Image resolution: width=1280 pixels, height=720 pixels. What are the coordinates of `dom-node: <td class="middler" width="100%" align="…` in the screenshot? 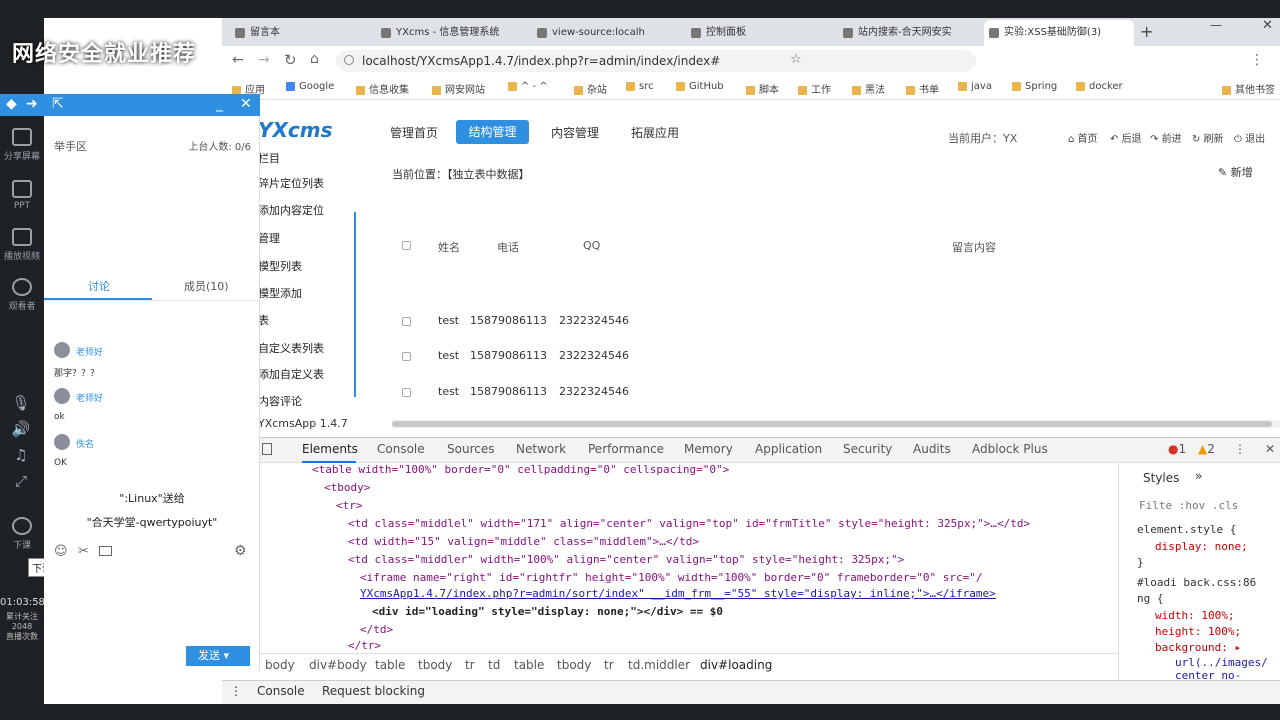 It's located at (626, 559).